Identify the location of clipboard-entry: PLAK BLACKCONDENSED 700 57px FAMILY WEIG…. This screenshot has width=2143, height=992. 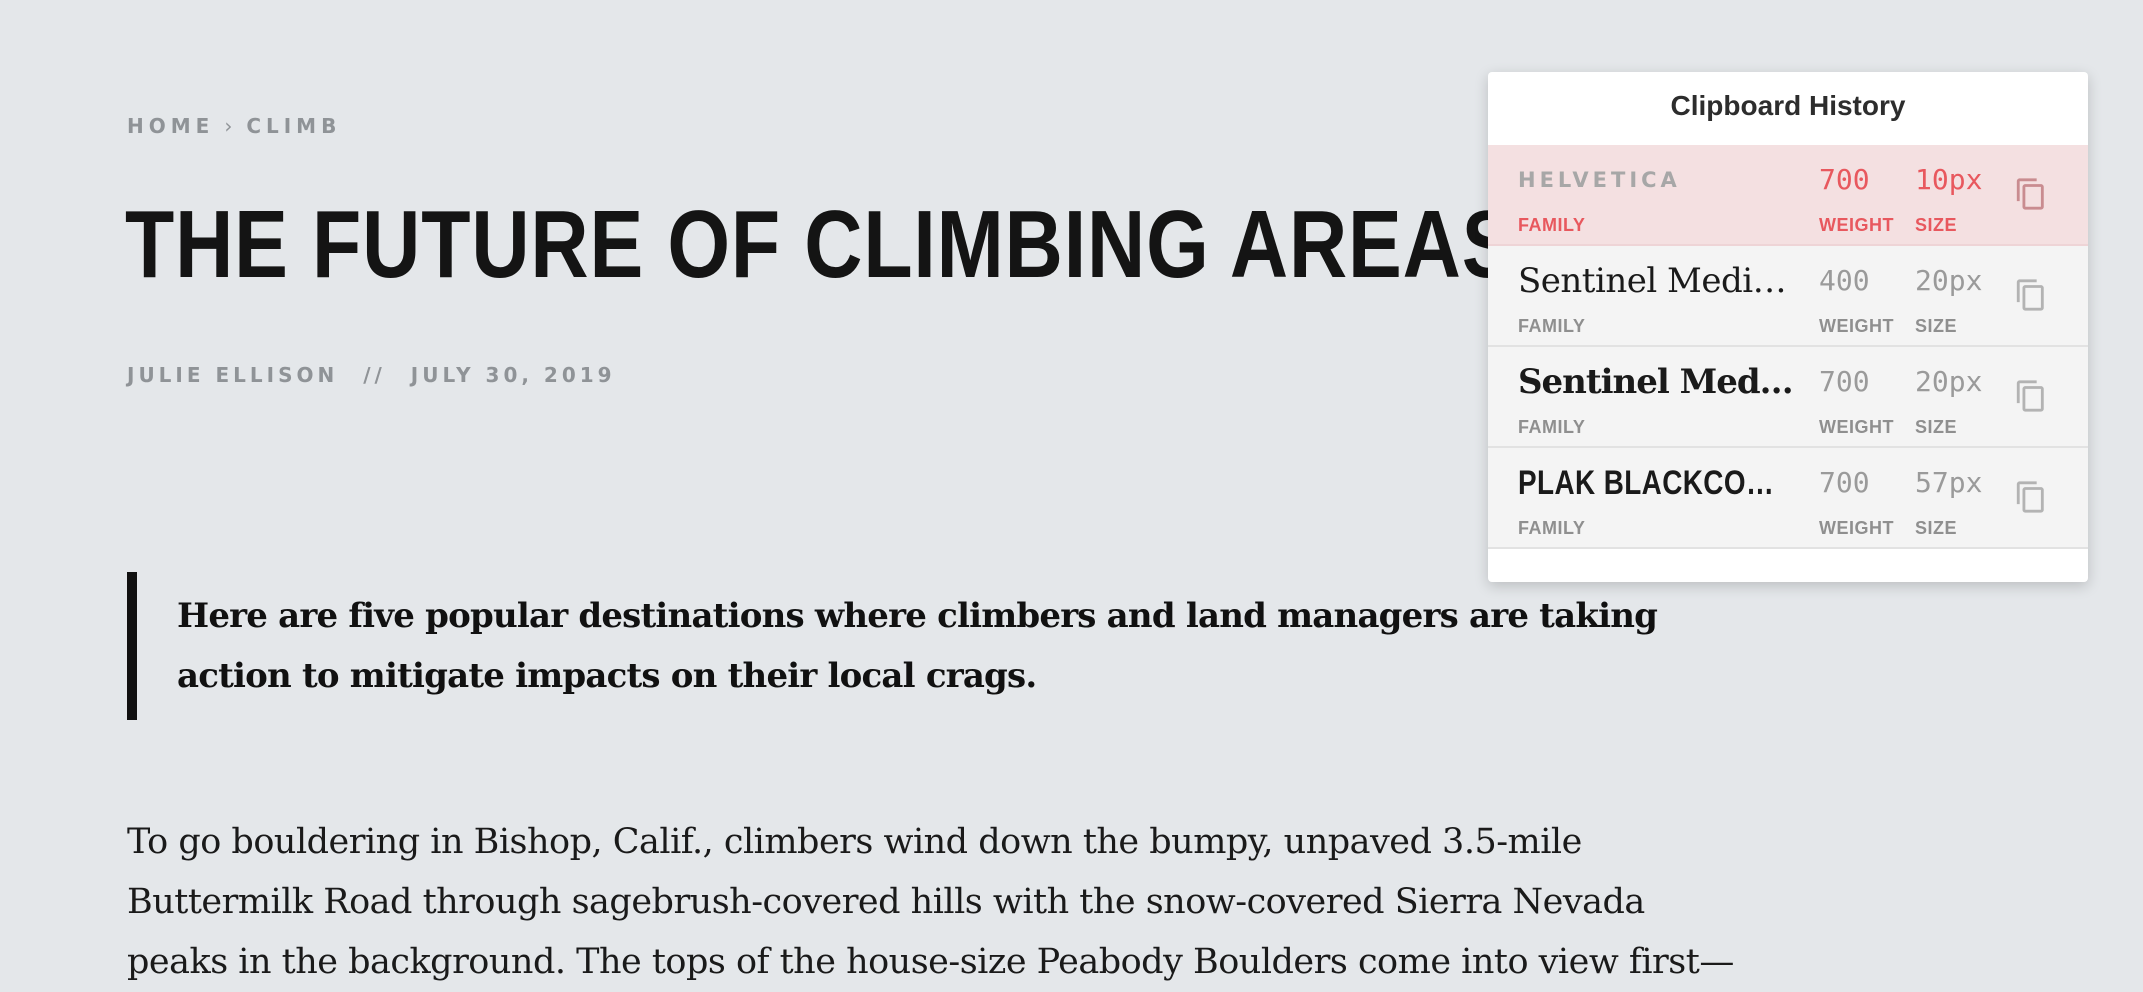
(1788, 498).